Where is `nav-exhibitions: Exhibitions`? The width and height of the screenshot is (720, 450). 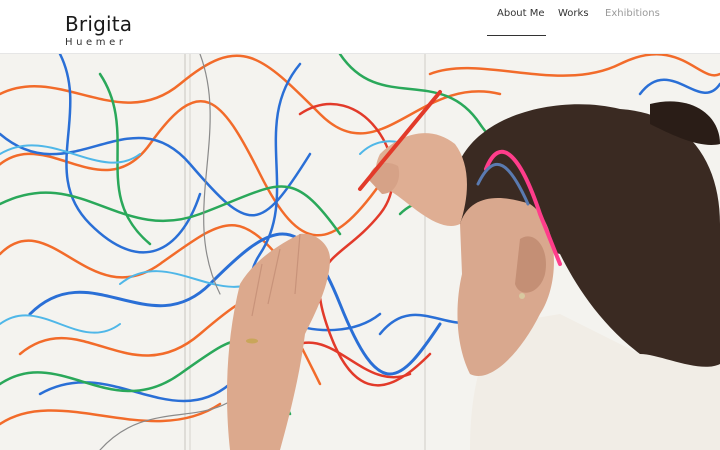
nav-exhibitions: Exhibitions is located at coordinates (632, 14).